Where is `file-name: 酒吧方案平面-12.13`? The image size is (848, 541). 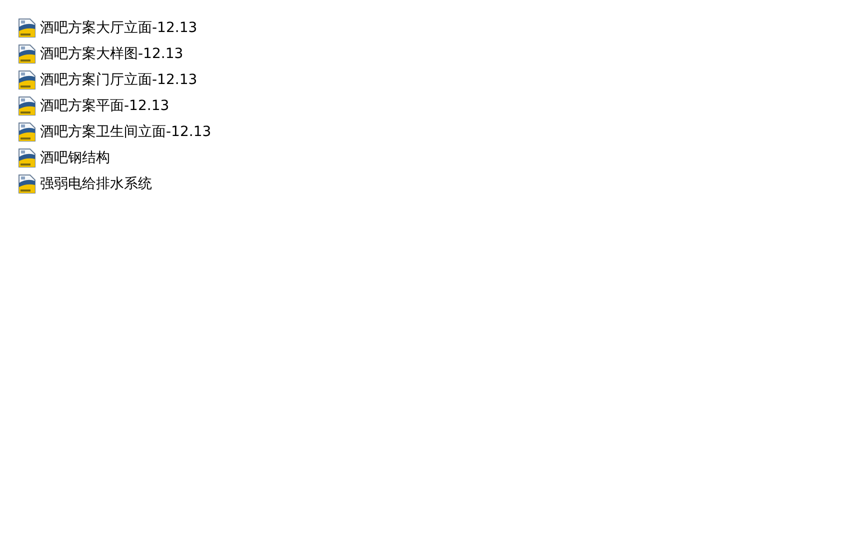 file-name: 酒吧方案平面-12.13 is located at coordinates (105, 106).